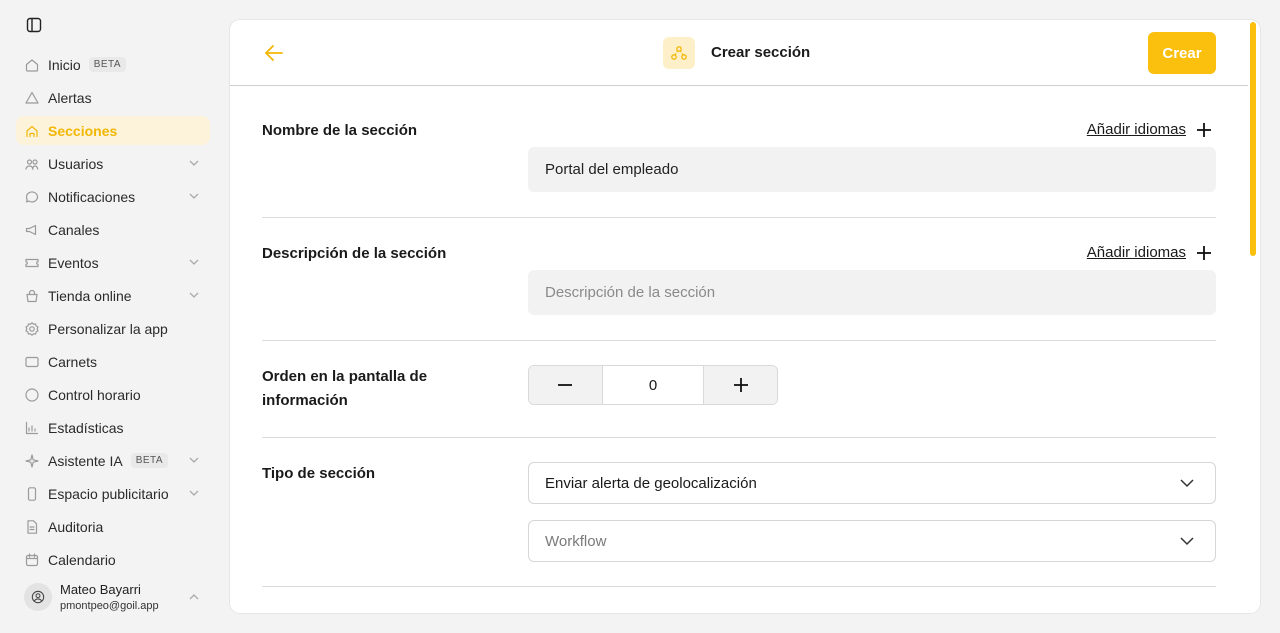  Describe the element at coordinates (32, 527) in the screenshot. I see `document-icon` at that location.